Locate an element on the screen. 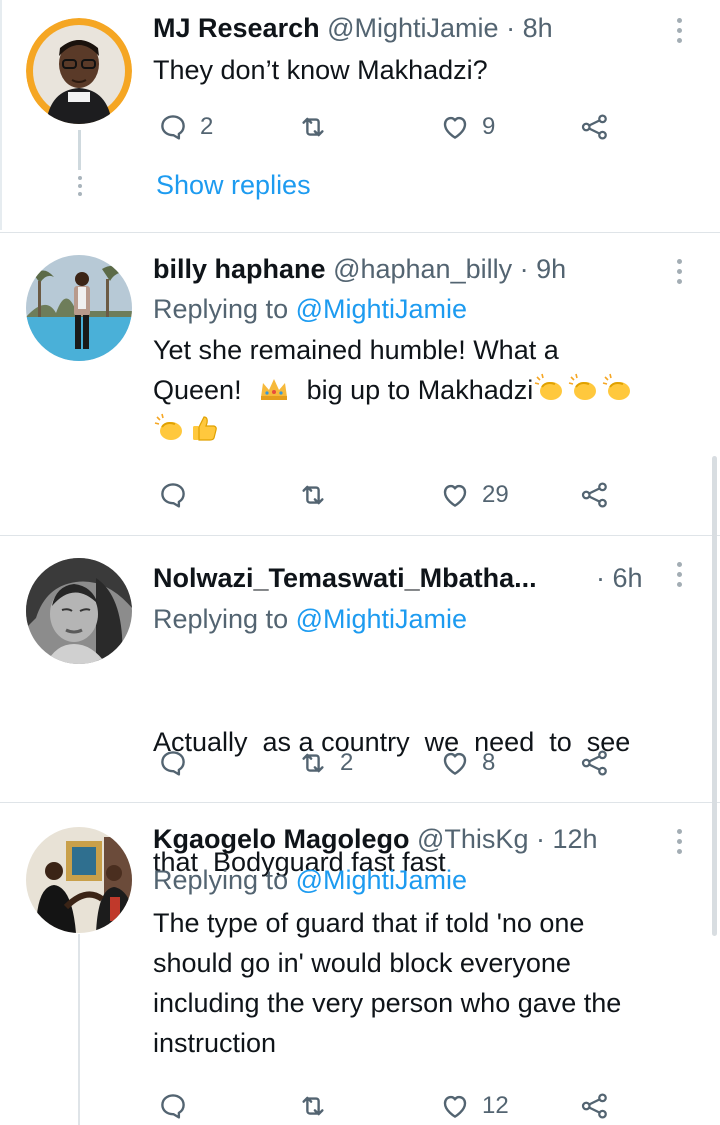 The height and width of the screenshot is (1125, 720). show-replies-link: Show replies is located at coordinates (233, 185).